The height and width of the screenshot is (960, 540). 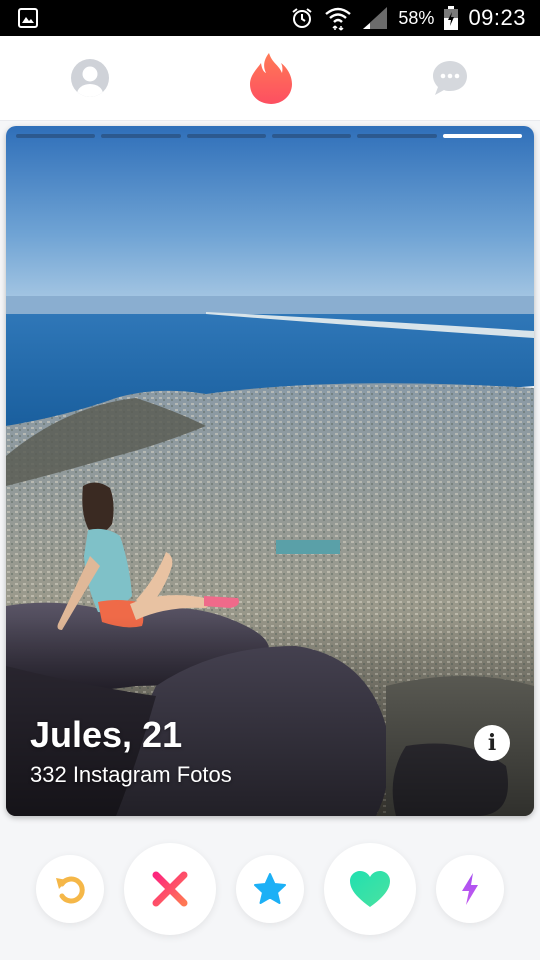 I want to click on nope-button, so click(x=170, y=889).